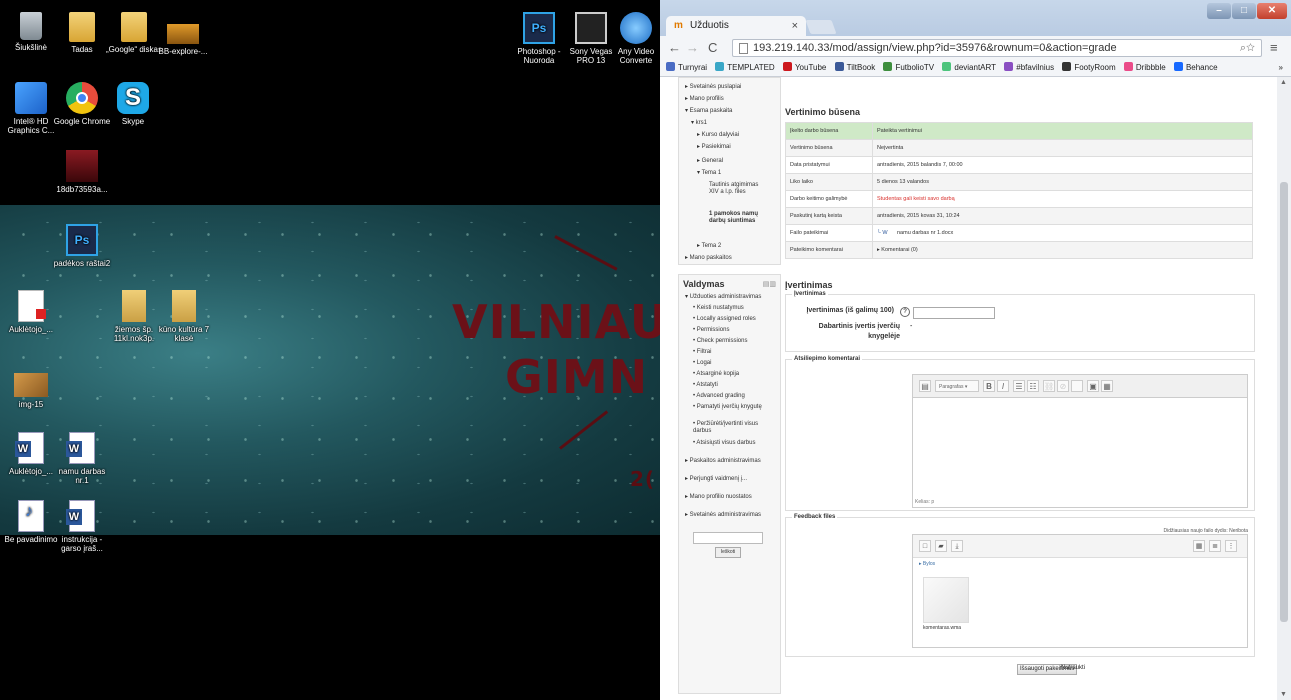 The height and width of the screenshot is (700, 1291). What do you see at coordinates (712, 47) in the screenshot?
I see `reload-icon: C` at bounding box center [712, 47].